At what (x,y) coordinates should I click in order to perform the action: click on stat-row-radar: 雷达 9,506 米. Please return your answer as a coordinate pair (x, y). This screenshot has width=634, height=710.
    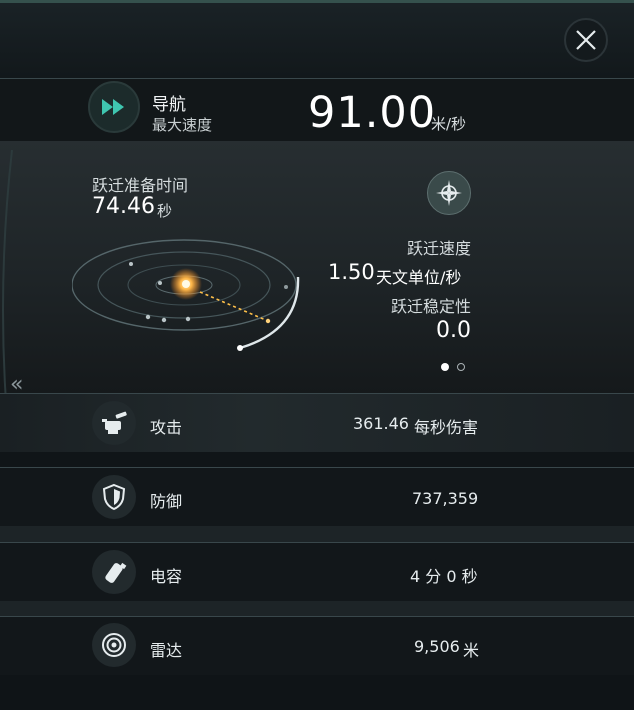
    Looking at the image, I should click on (317, 646).